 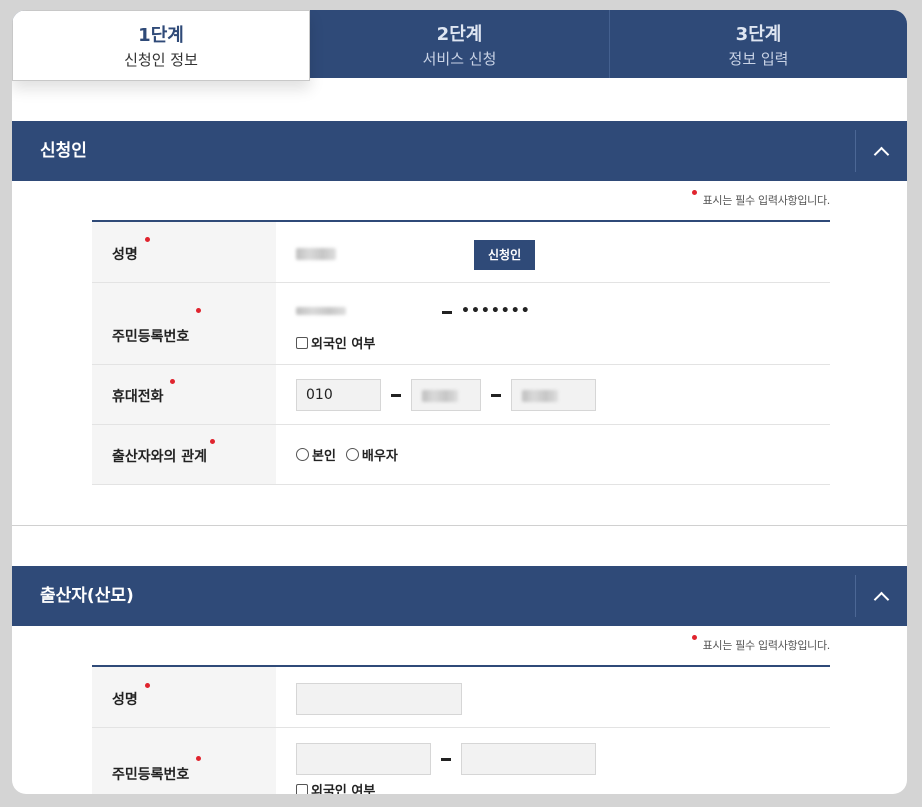 I want to click on applicant-section-title: 신청인, so click(x=63, y=151).